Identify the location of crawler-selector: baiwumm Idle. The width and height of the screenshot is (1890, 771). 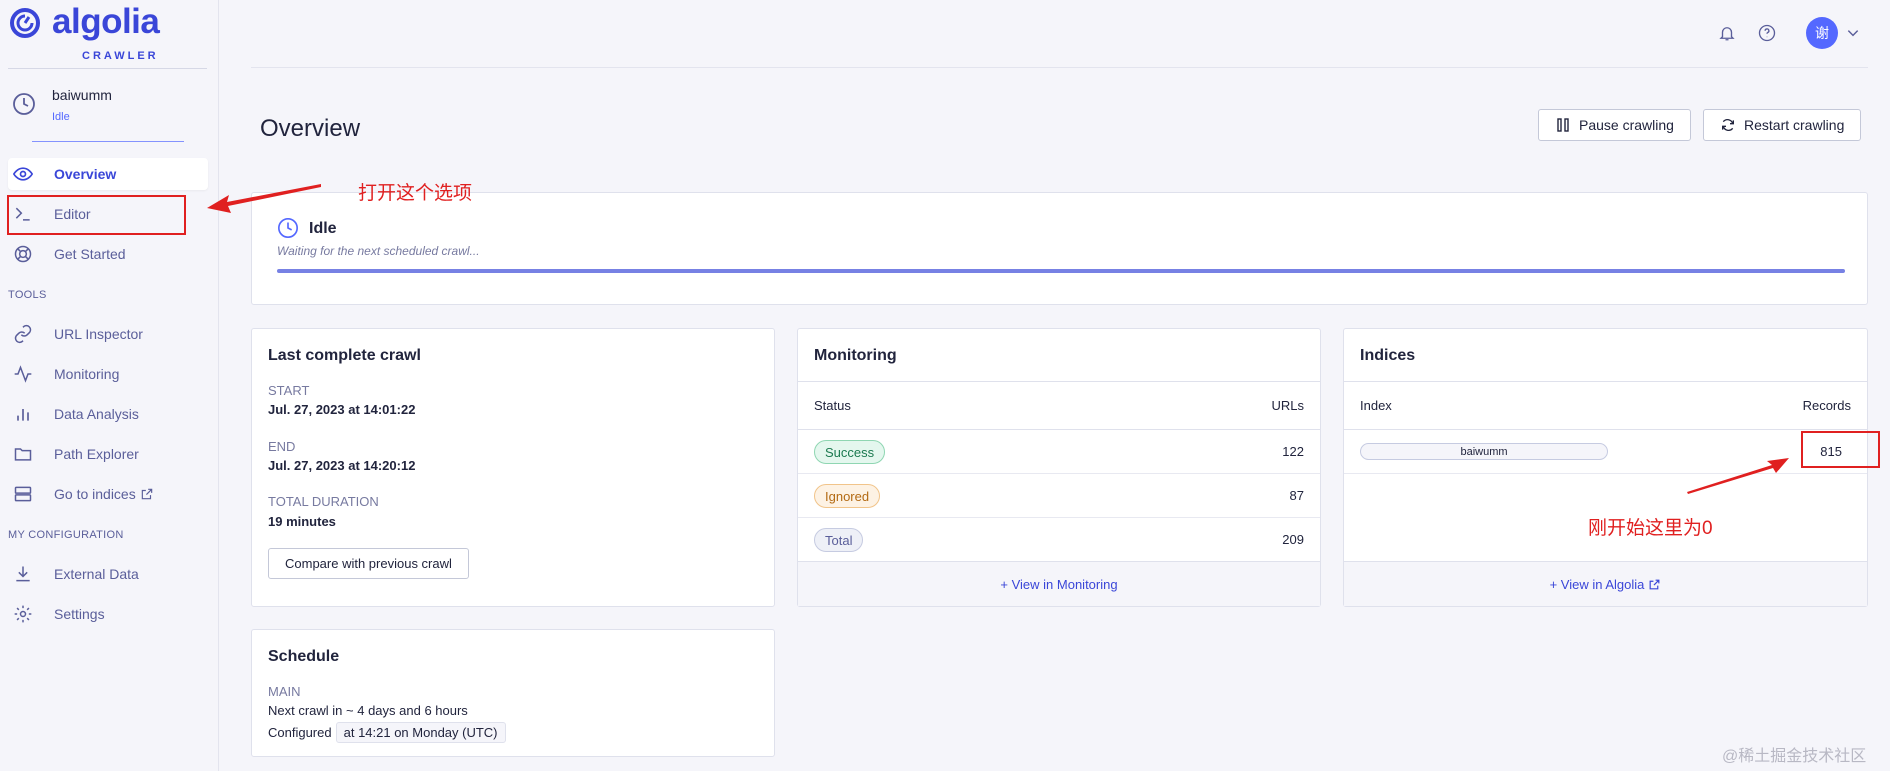
(108, 112).